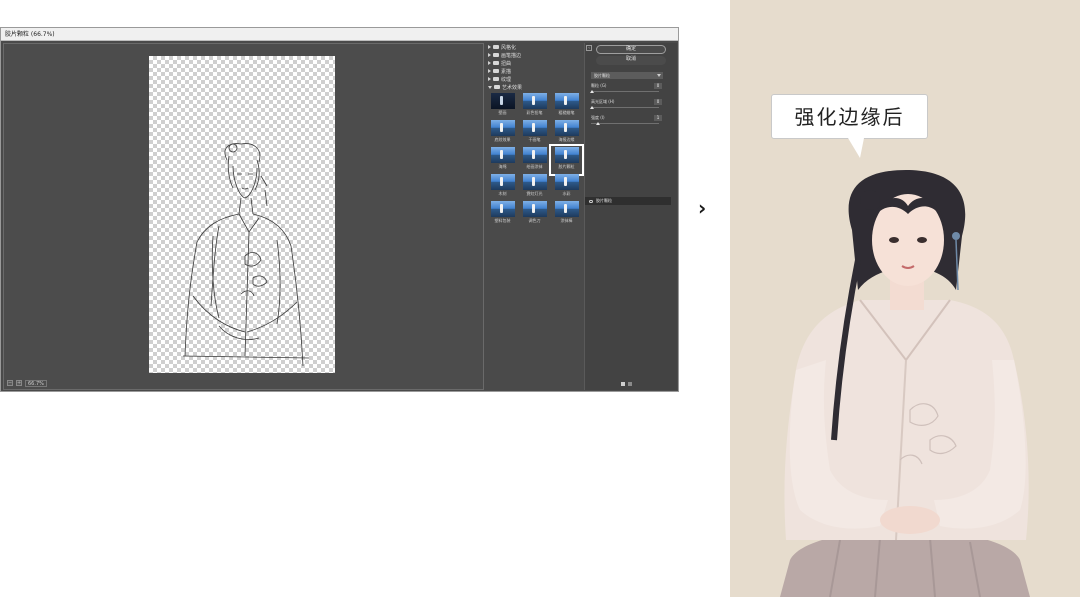  I want to click on filter-thumb-label: 木刻, so click(502, 193).